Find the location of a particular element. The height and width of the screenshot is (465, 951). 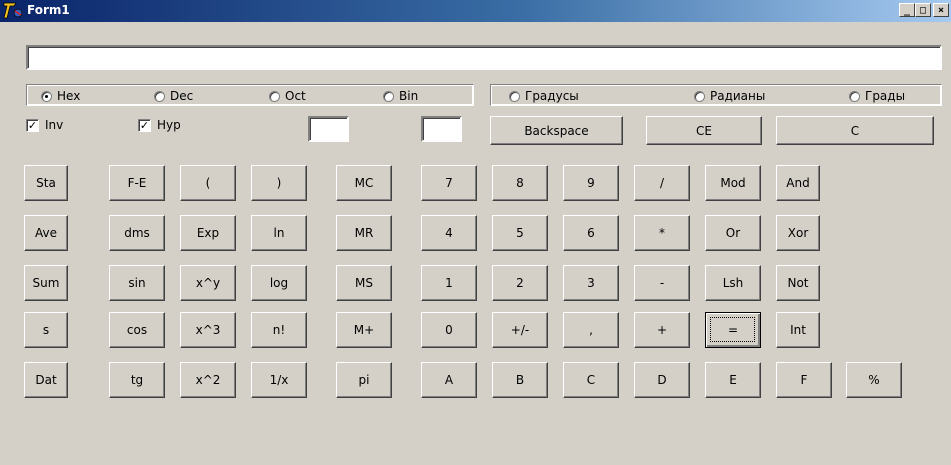

c-button: C is located at coordinates (855, 130).